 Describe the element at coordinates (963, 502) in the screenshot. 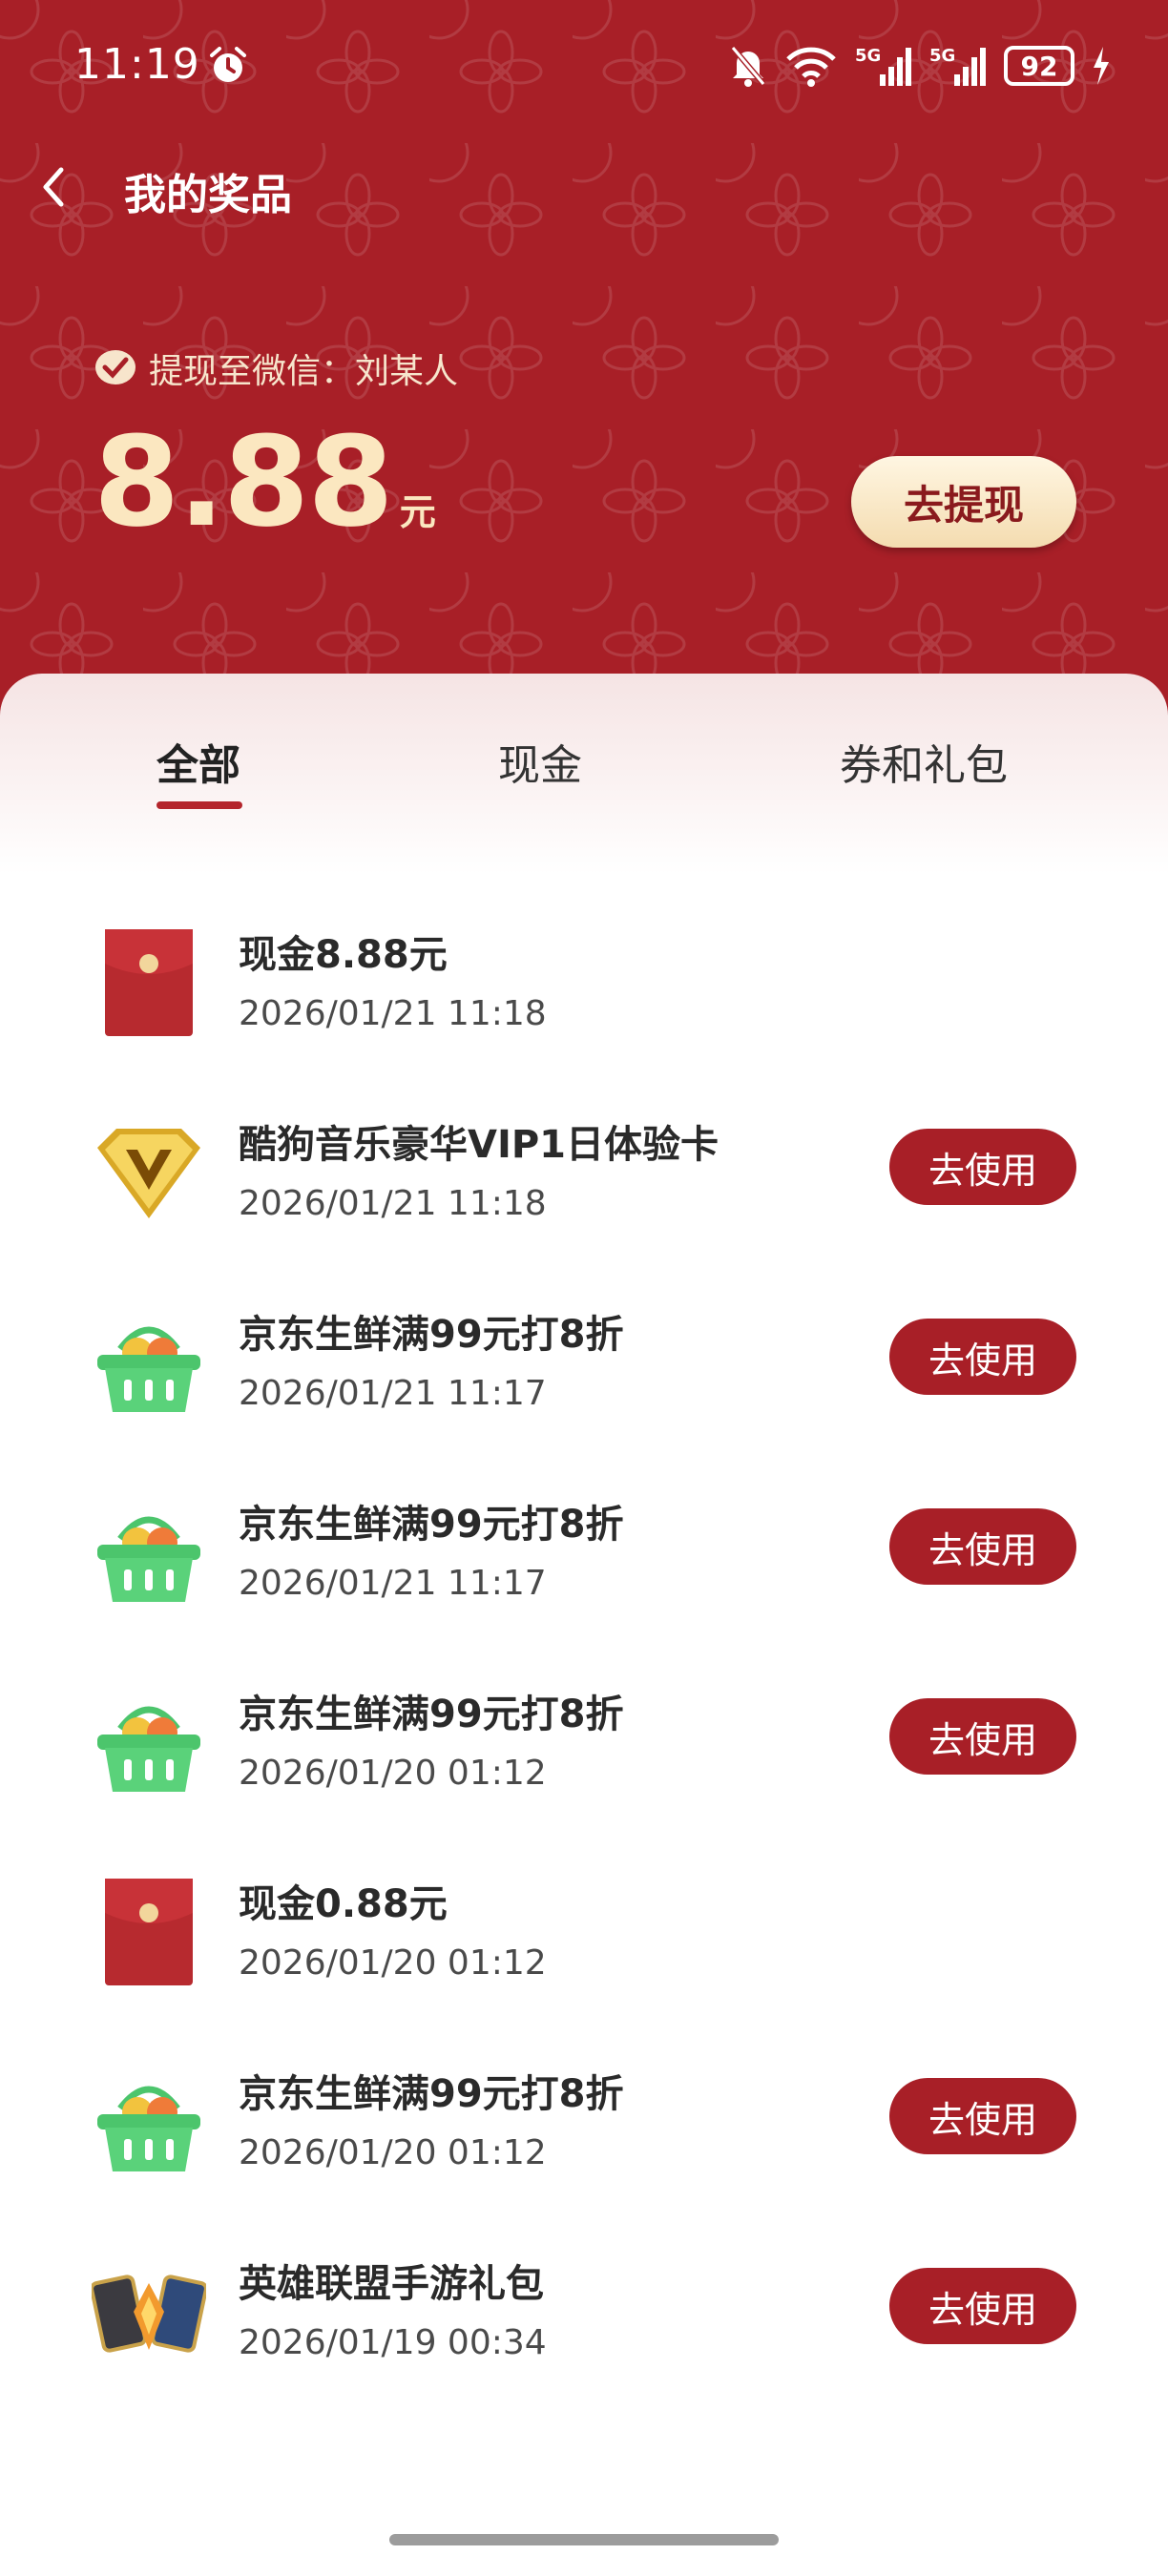

I see `withdraw-button: 去提现` at that location.